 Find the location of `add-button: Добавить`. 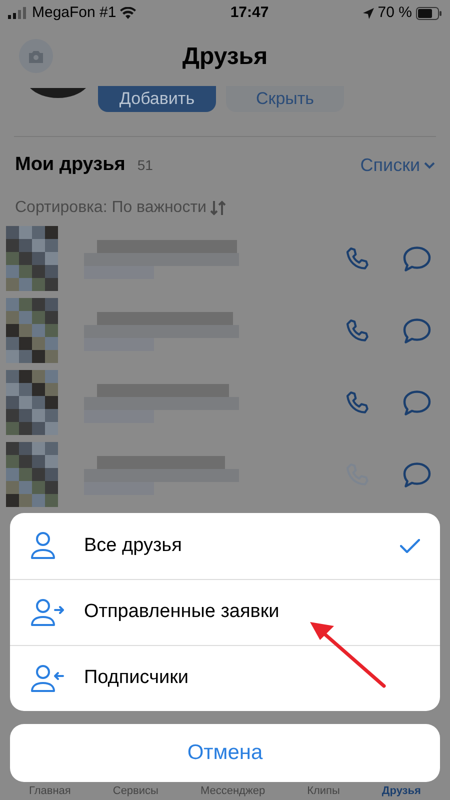

add-button: Добавить is located at coordinates (157, 99).